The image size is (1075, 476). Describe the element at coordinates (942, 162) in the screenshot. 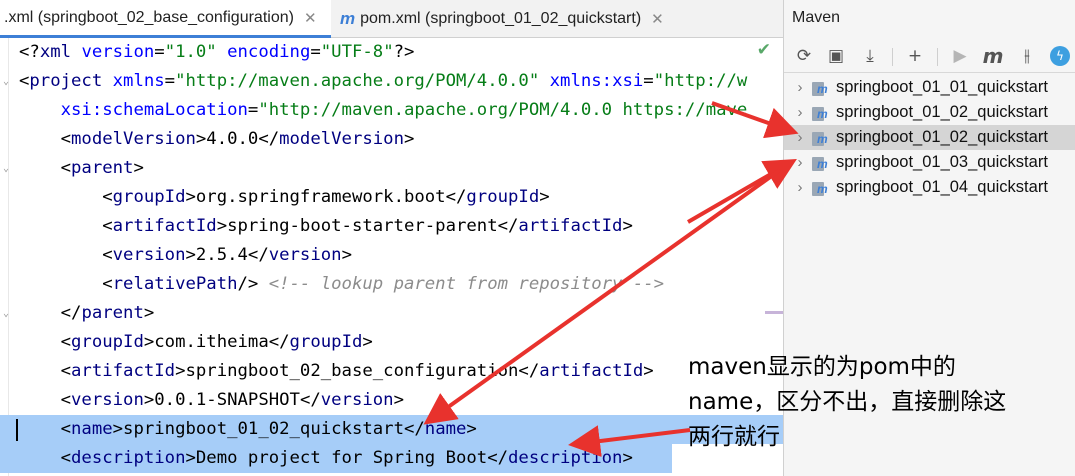

I see `maven-project-label: springboot_01_03_quickstart` at that location.